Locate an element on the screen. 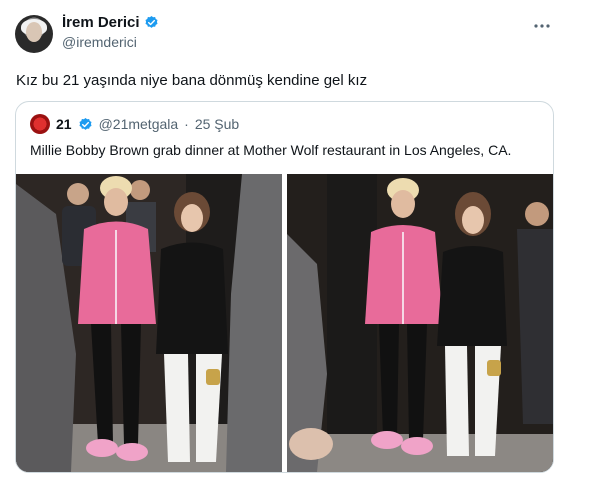 The image size is (600, 480). quoted-header: 21 @21metgala · 25 Şub is located at coordinates (134, 124).